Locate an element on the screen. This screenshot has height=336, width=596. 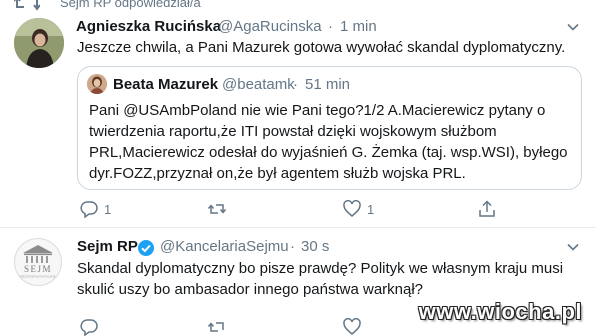
reply-button: 1 is located at coordinates (95, 209).